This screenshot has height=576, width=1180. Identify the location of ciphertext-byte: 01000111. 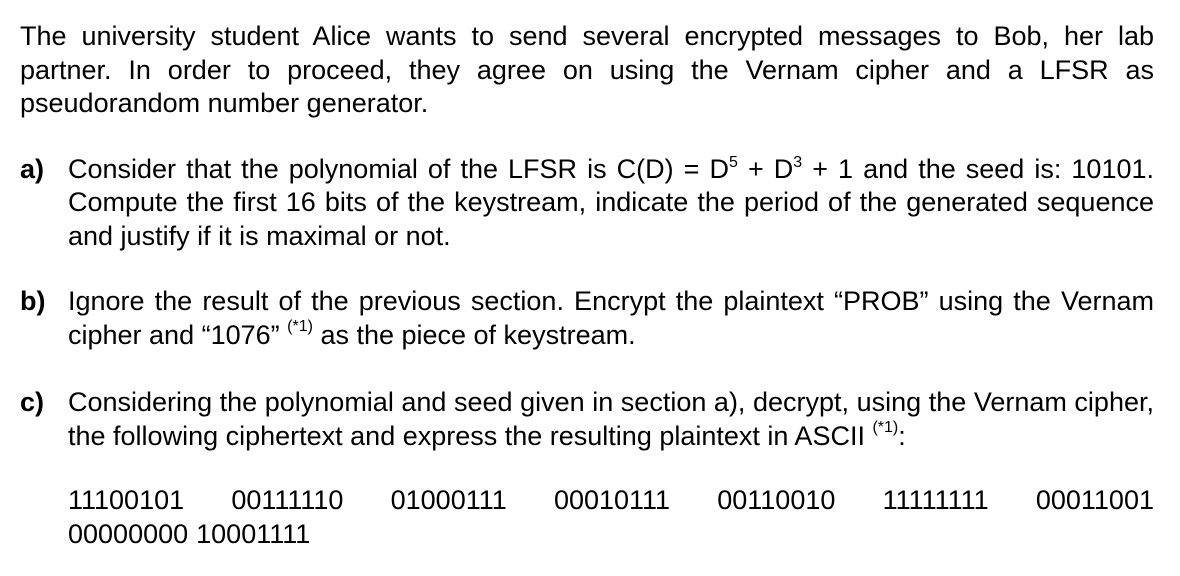
(448, 500).